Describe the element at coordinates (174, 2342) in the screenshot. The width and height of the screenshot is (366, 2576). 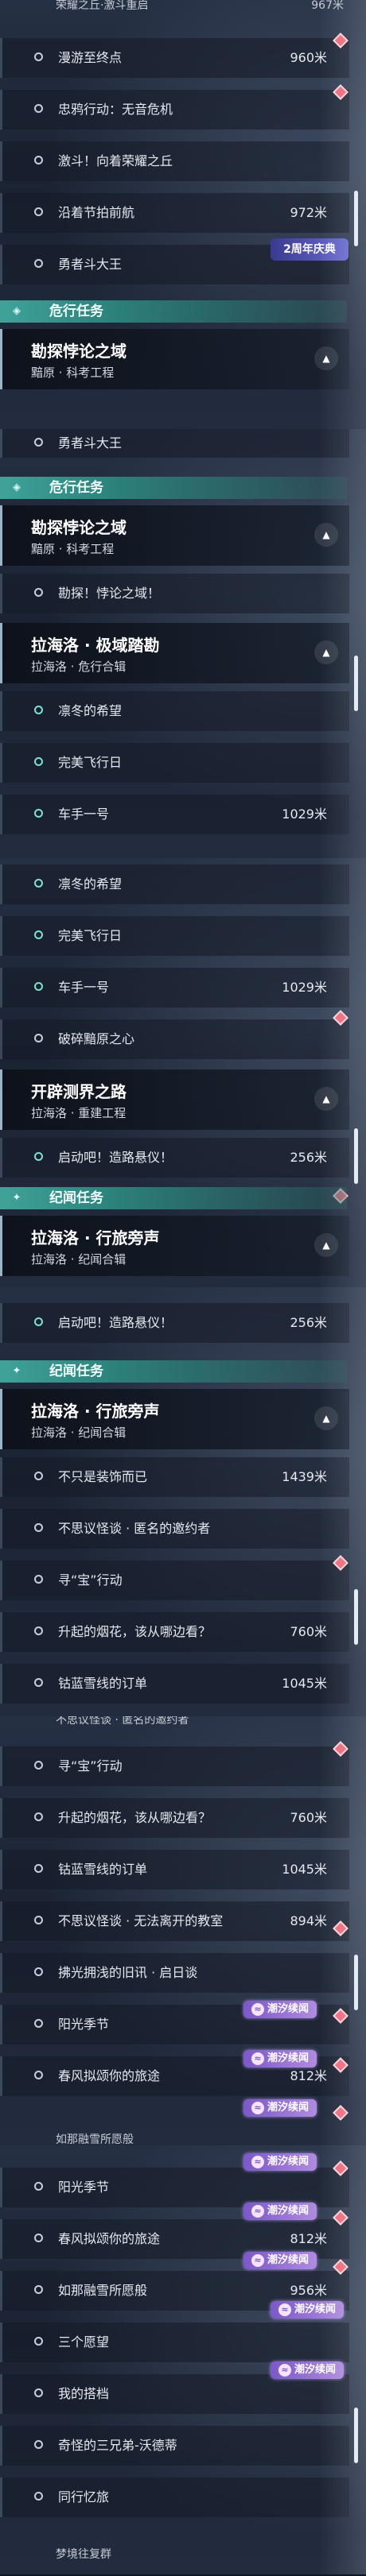
I see `quest-row: 三个愿望` at that location.